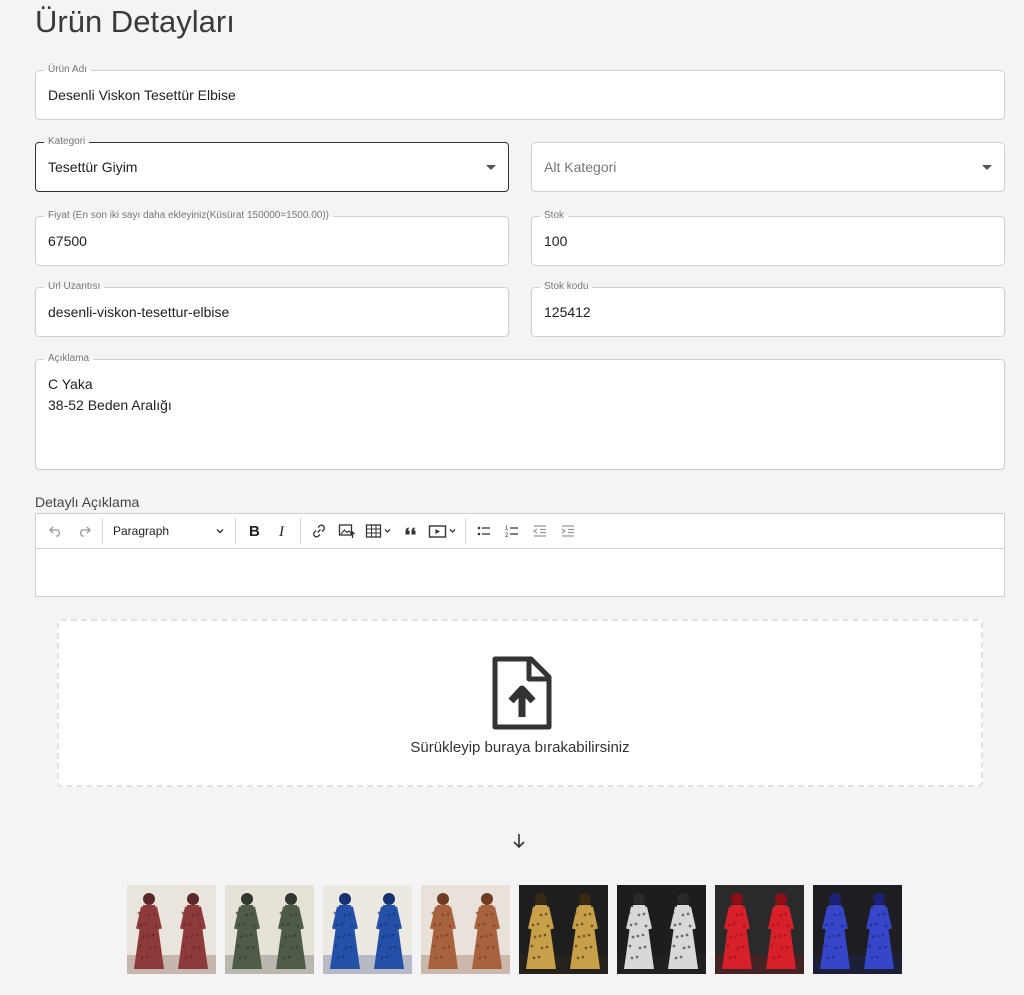 This screenshot has height=995, width=1024. Describe the element at coordinates (74, 287) in the screenshot. I see `url-slug-label: Url Uzantısı` at that location.